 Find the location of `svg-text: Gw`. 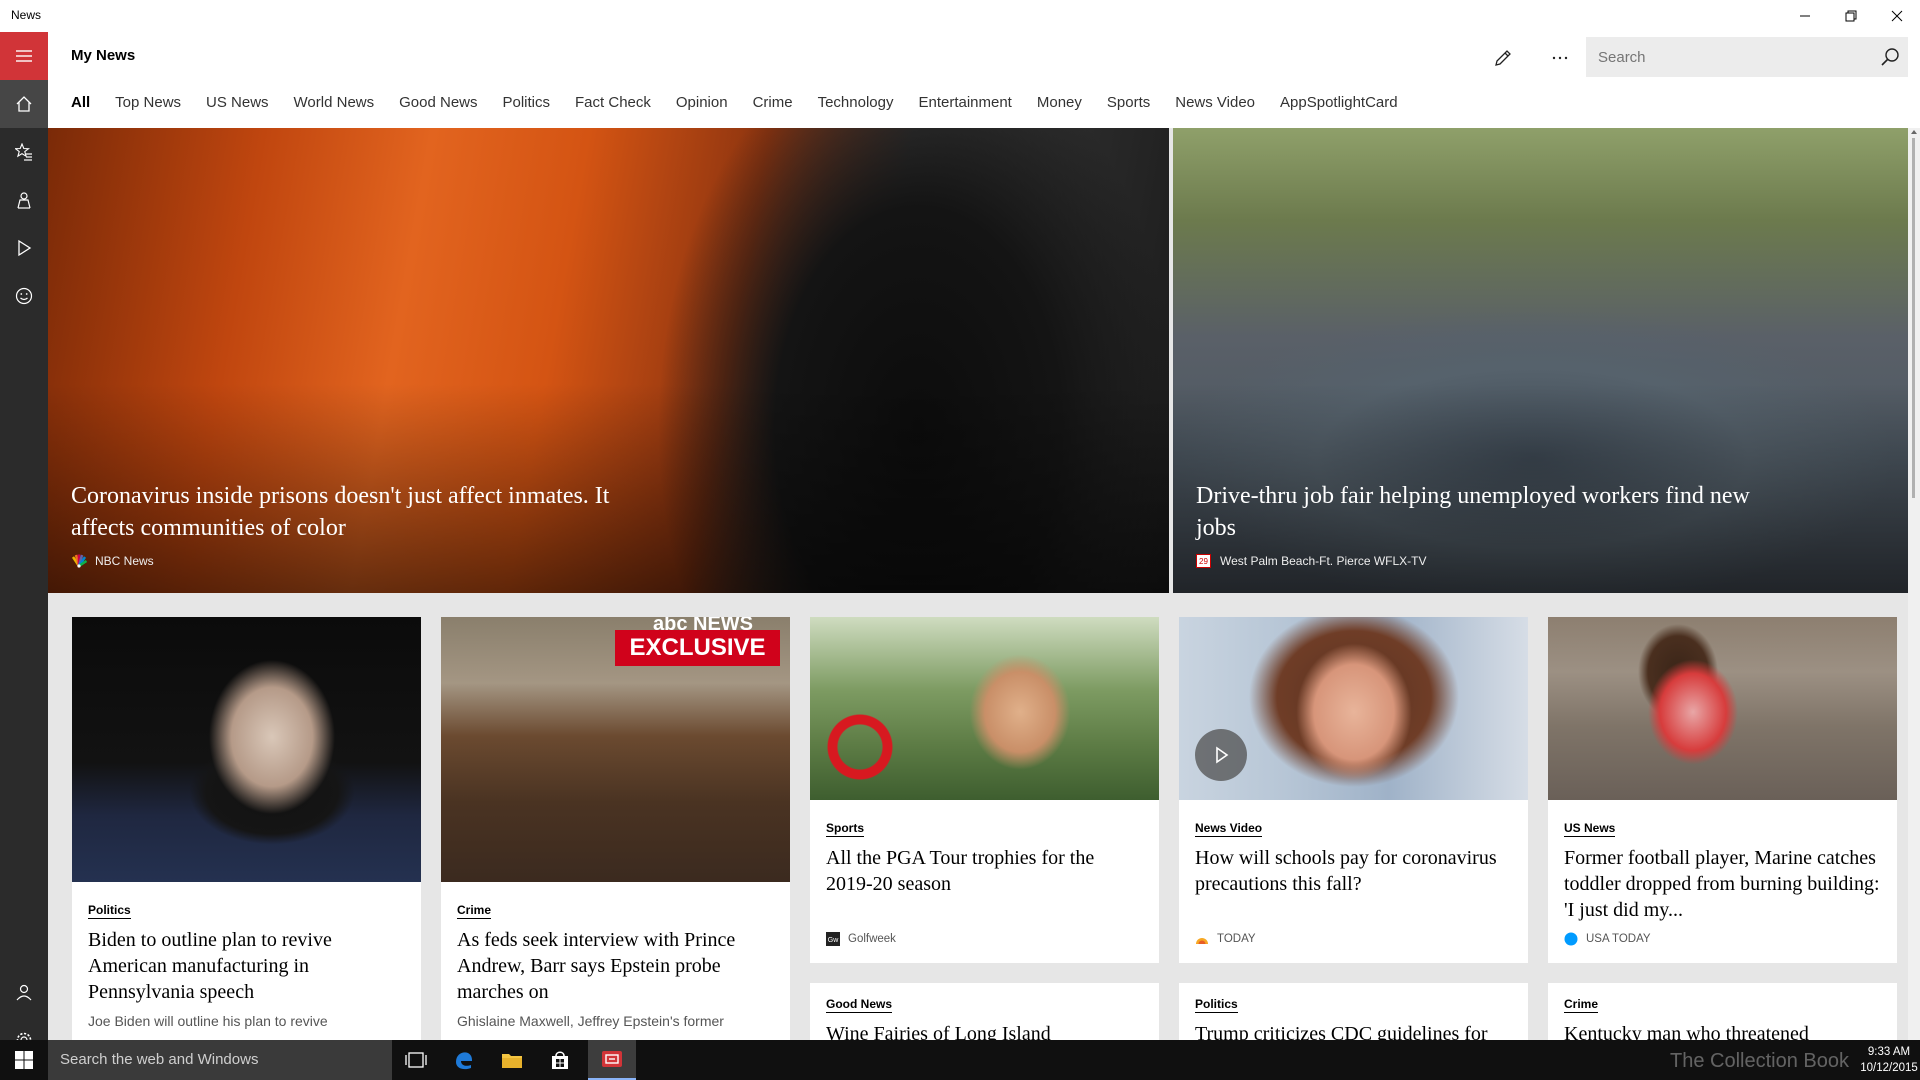

svg-text: Gw is located at coordinates (833, 940).